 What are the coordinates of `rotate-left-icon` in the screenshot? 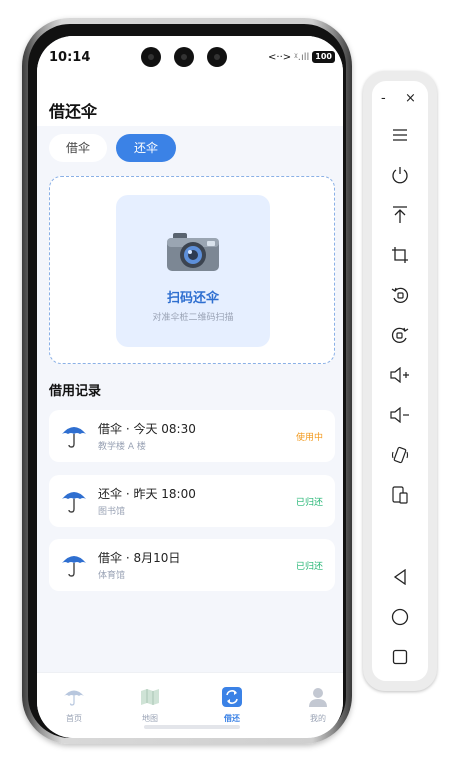 It's located at (400, 295).